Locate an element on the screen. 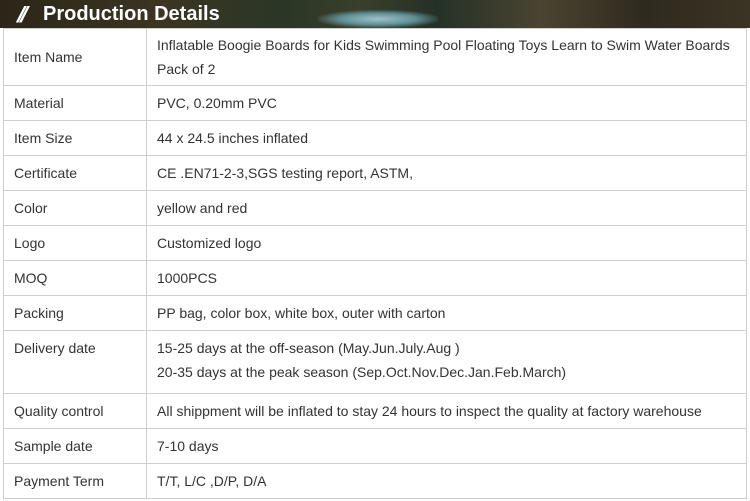 Image resolution: width=750 pixels, height=501 pixels. row-label: MOQ is located at coordinates (75, 278).